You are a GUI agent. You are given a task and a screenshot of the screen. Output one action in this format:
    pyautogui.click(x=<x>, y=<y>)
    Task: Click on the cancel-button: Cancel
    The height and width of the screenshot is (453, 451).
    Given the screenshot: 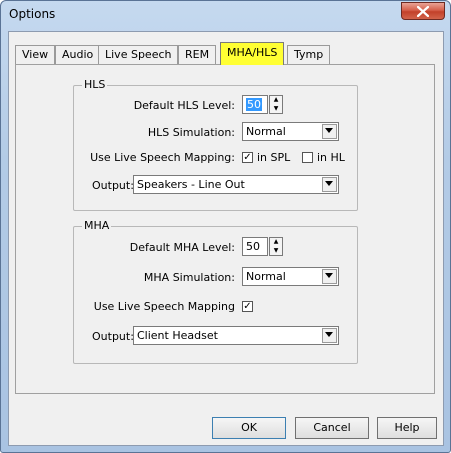 What is the action you would take?
    pyautogui.click(x=332, y=428)
    